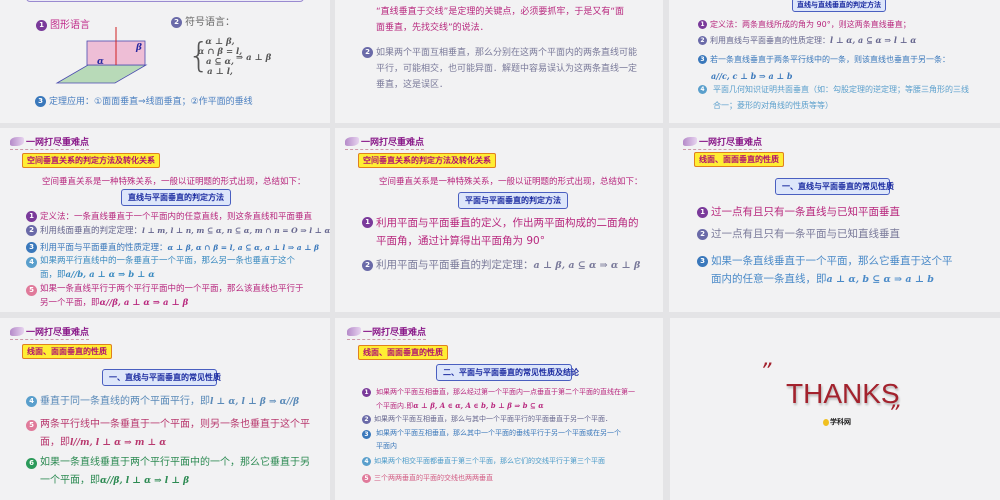  I want to click on beta-label: β, so click(139, 48).